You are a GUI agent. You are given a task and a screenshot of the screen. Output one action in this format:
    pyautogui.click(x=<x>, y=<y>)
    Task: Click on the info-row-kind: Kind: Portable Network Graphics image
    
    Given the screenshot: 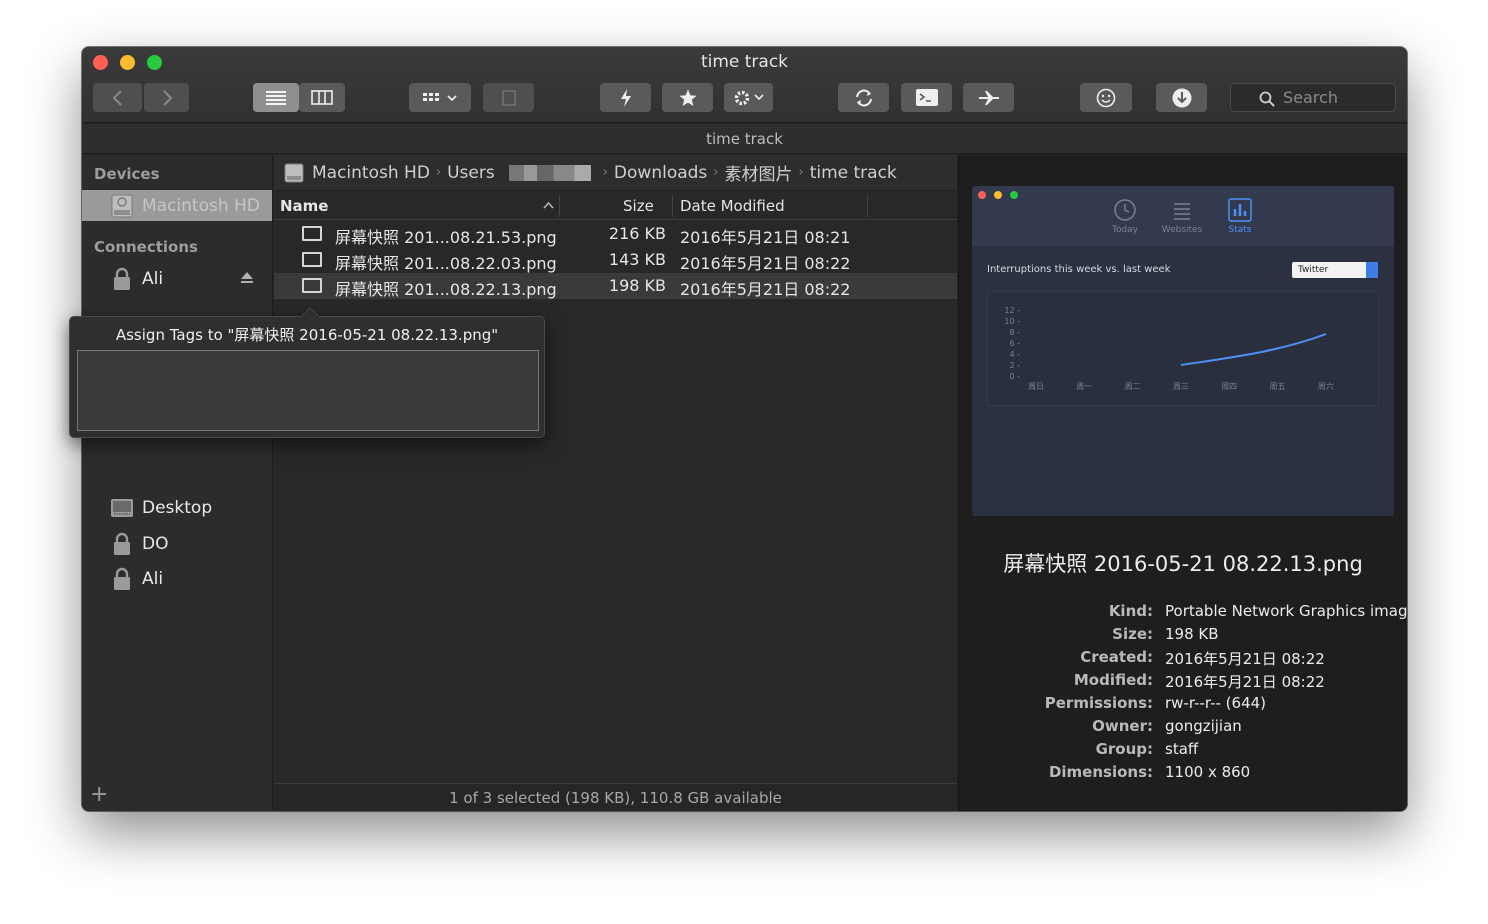 What is the action you would take?
    pyautogui.click(x=1183, y=613)
    